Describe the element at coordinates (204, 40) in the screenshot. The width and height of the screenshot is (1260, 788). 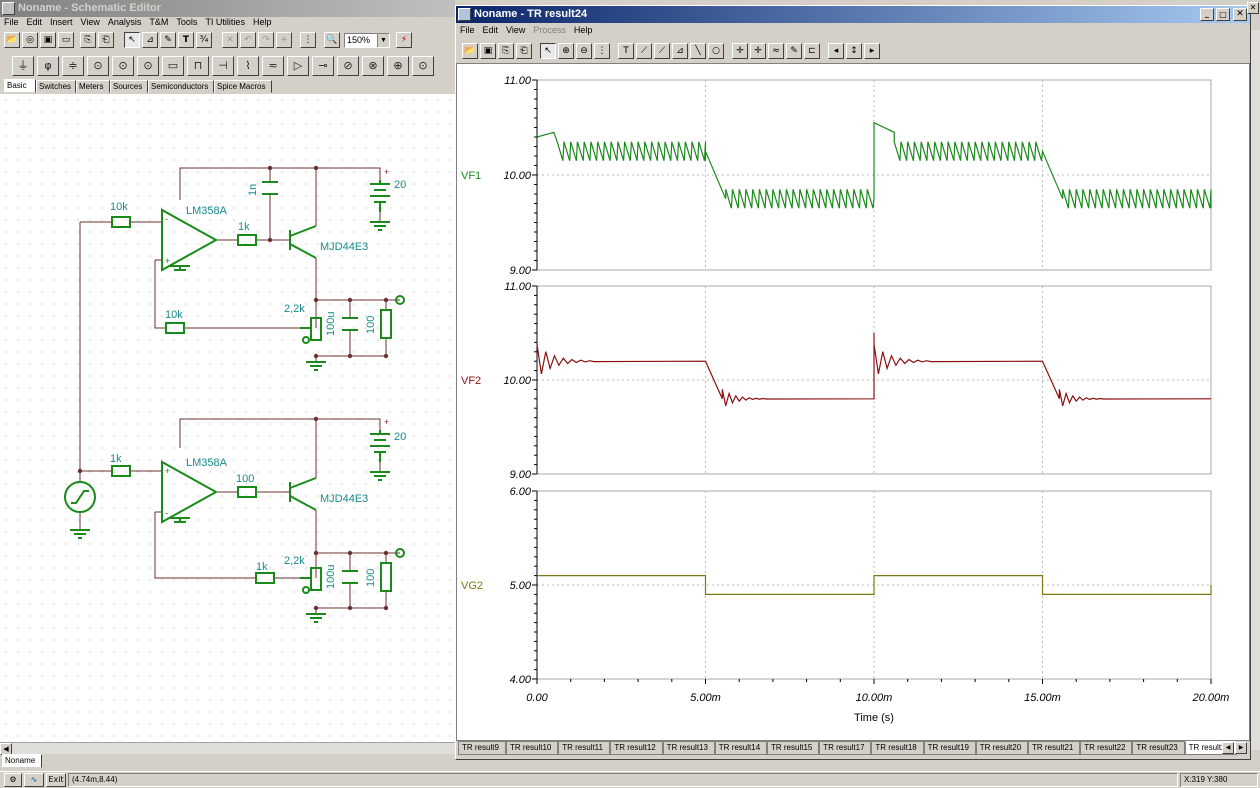
I see `label-icon: ¾` at that location.